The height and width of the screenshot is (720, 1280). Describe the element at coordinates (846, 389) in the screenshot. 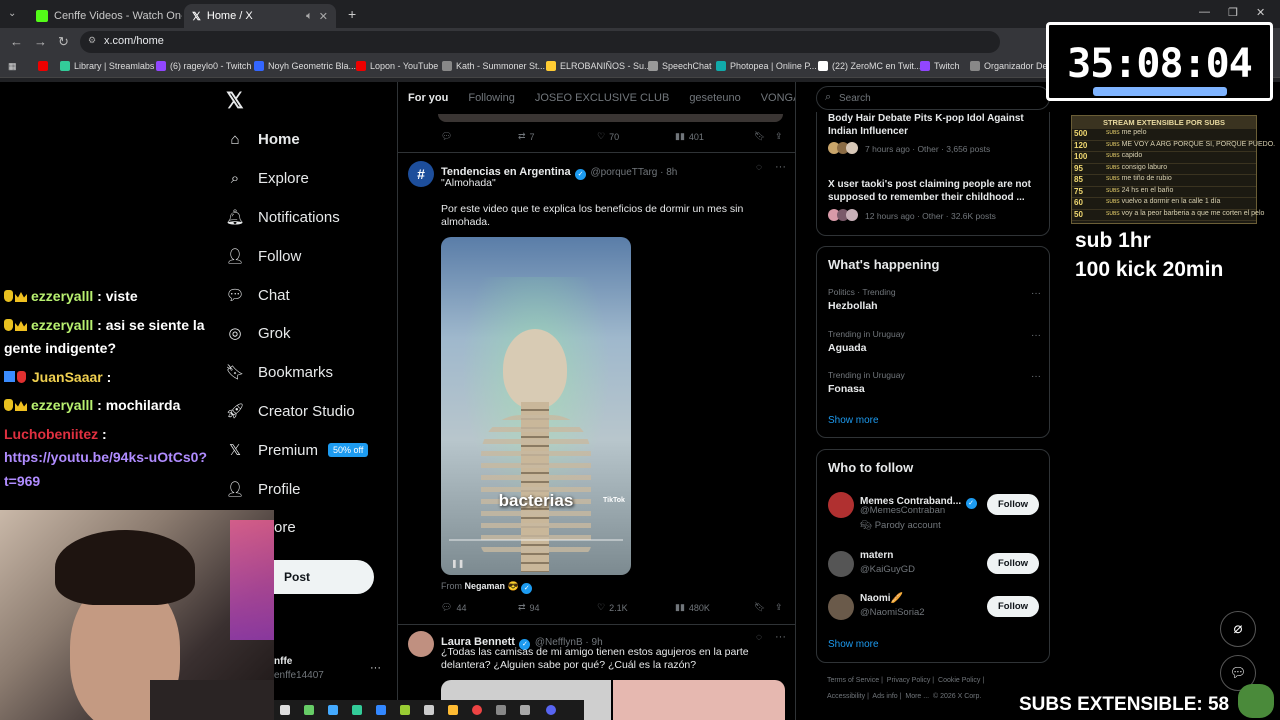

I see `trend-name: Fonasa` at that location.